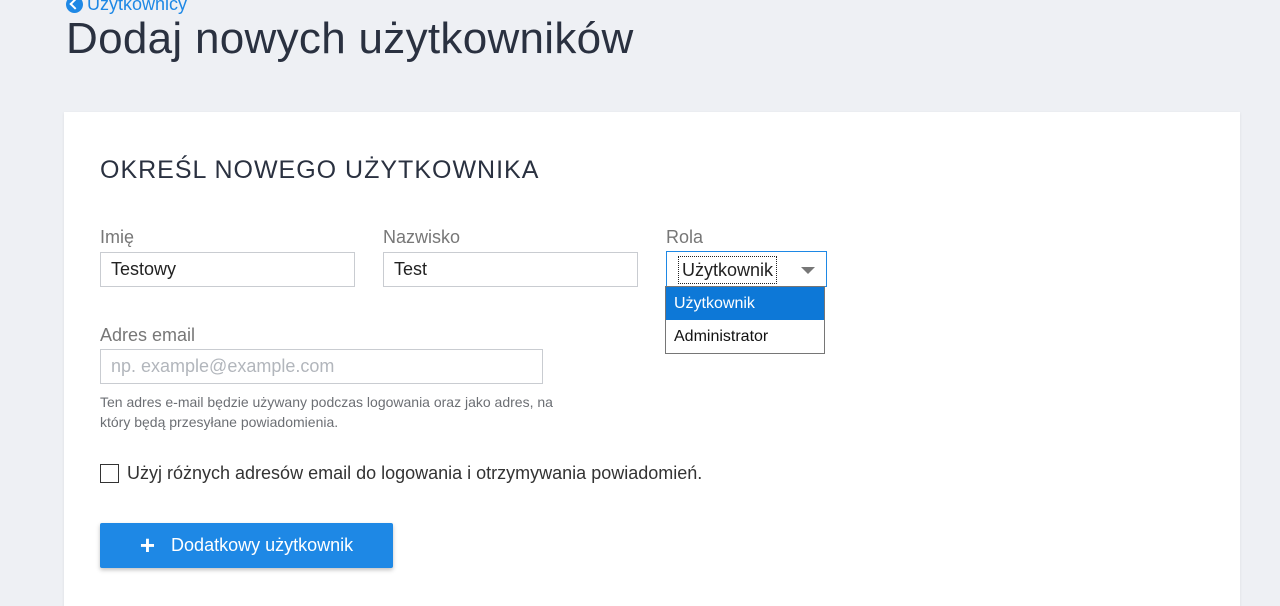 The image size is (1280, 606). What do you see at coordinates (117, 237) in the screenshot?
I see `first-name-label: Imię` at bounding box center [117, 237].